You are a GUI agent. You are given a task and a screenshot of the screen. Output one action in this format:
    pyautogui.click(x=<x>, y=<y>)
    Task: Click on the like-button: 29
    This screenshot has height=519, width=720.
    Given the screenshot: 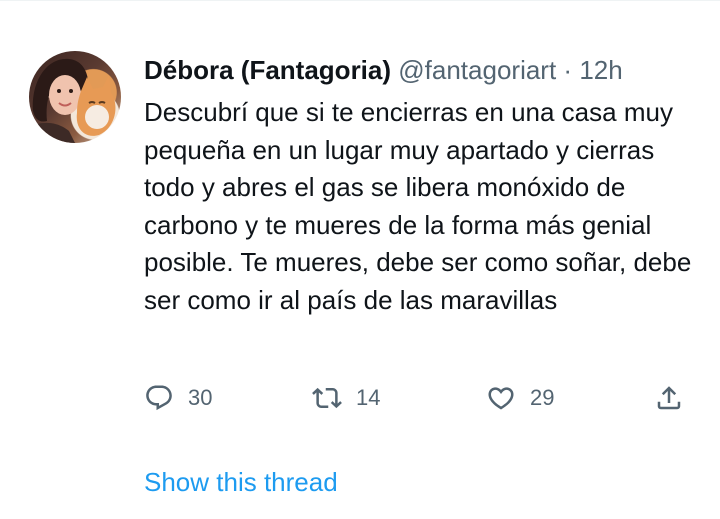 What is the action you would take?
    pyautogui.click(x=520, y=398)
    